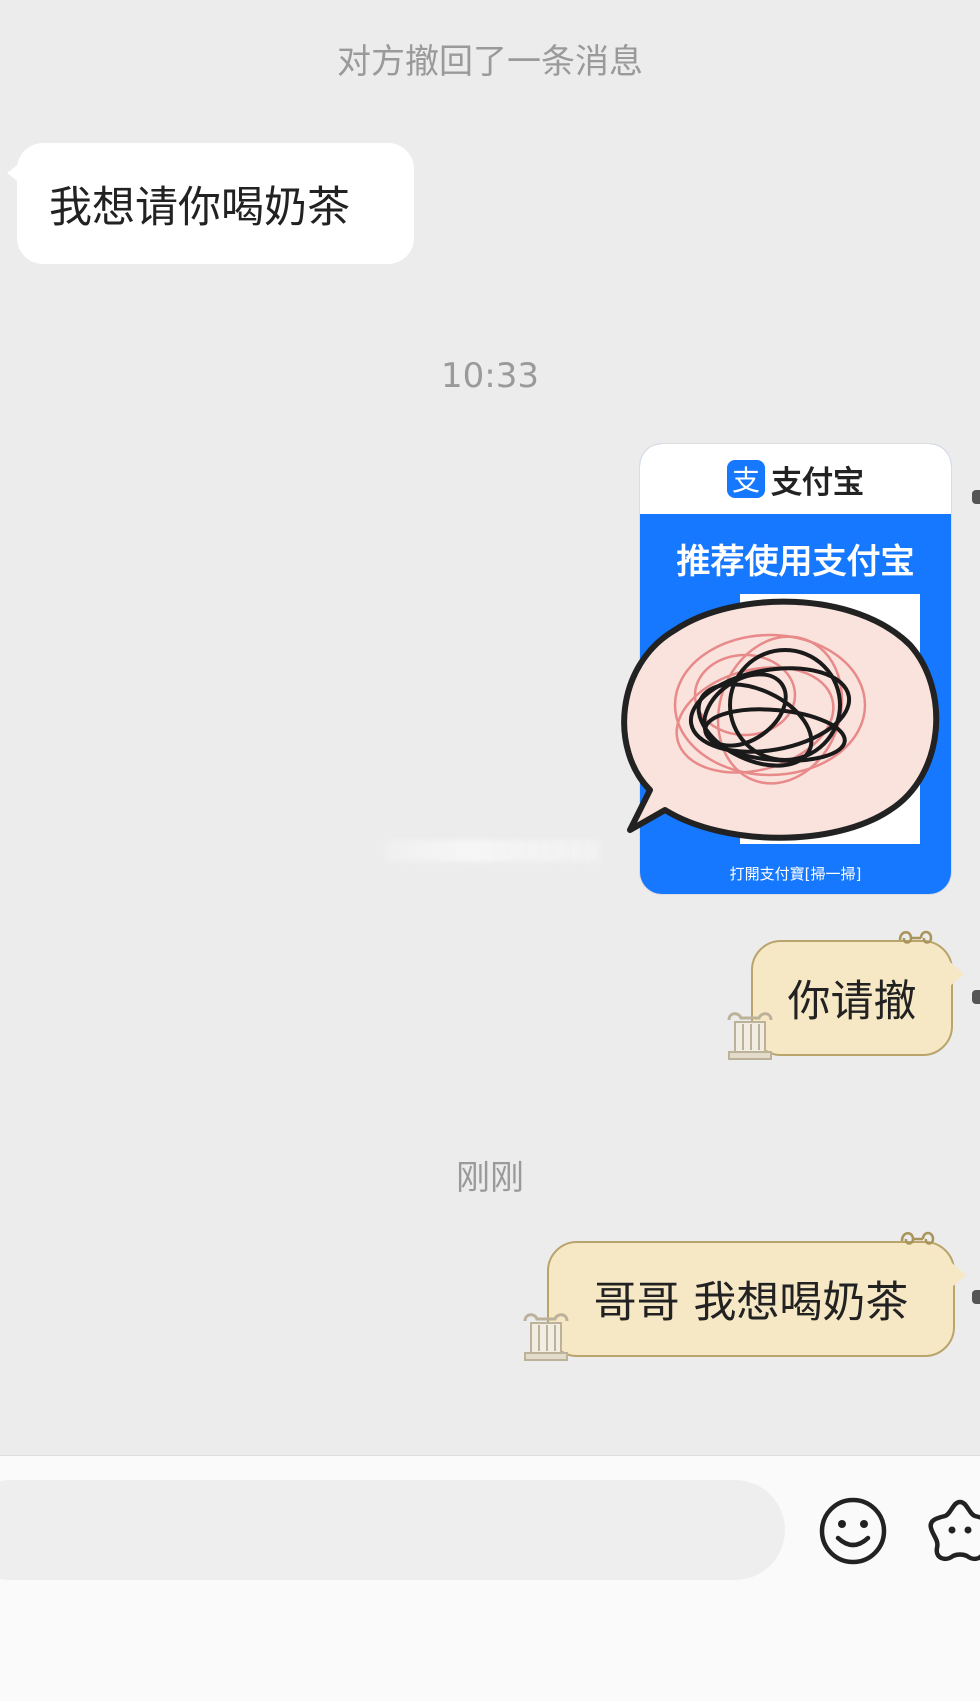 The image size is (980, 1701). What do you see at coordinates (490, 62) in the screenshot?
I see `recall-notice: 对方撤回了一条消息` at bounding box center [490, 62].